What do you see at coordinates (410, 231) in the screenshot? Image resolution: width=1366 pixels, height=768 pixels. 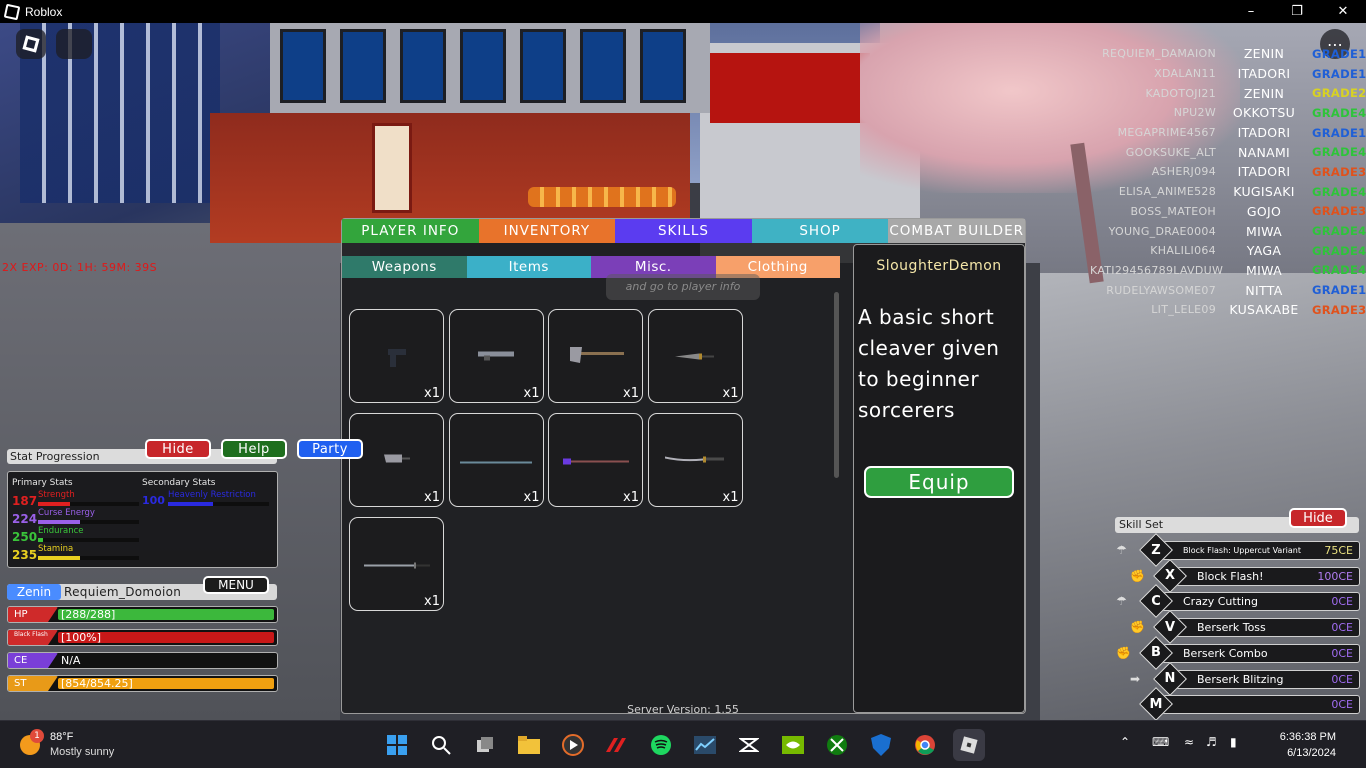 I see `tab-player-info: PLAYER INFO` at bounding box center [410, 231].